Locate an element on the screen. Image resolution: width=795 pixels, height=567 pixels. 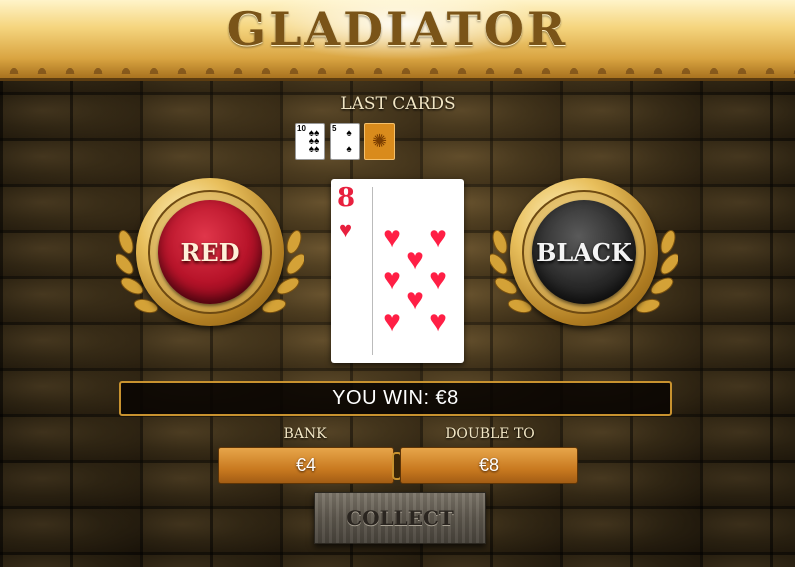
spade-icon: ♠ ♠ is located at coordinates (349, 141).